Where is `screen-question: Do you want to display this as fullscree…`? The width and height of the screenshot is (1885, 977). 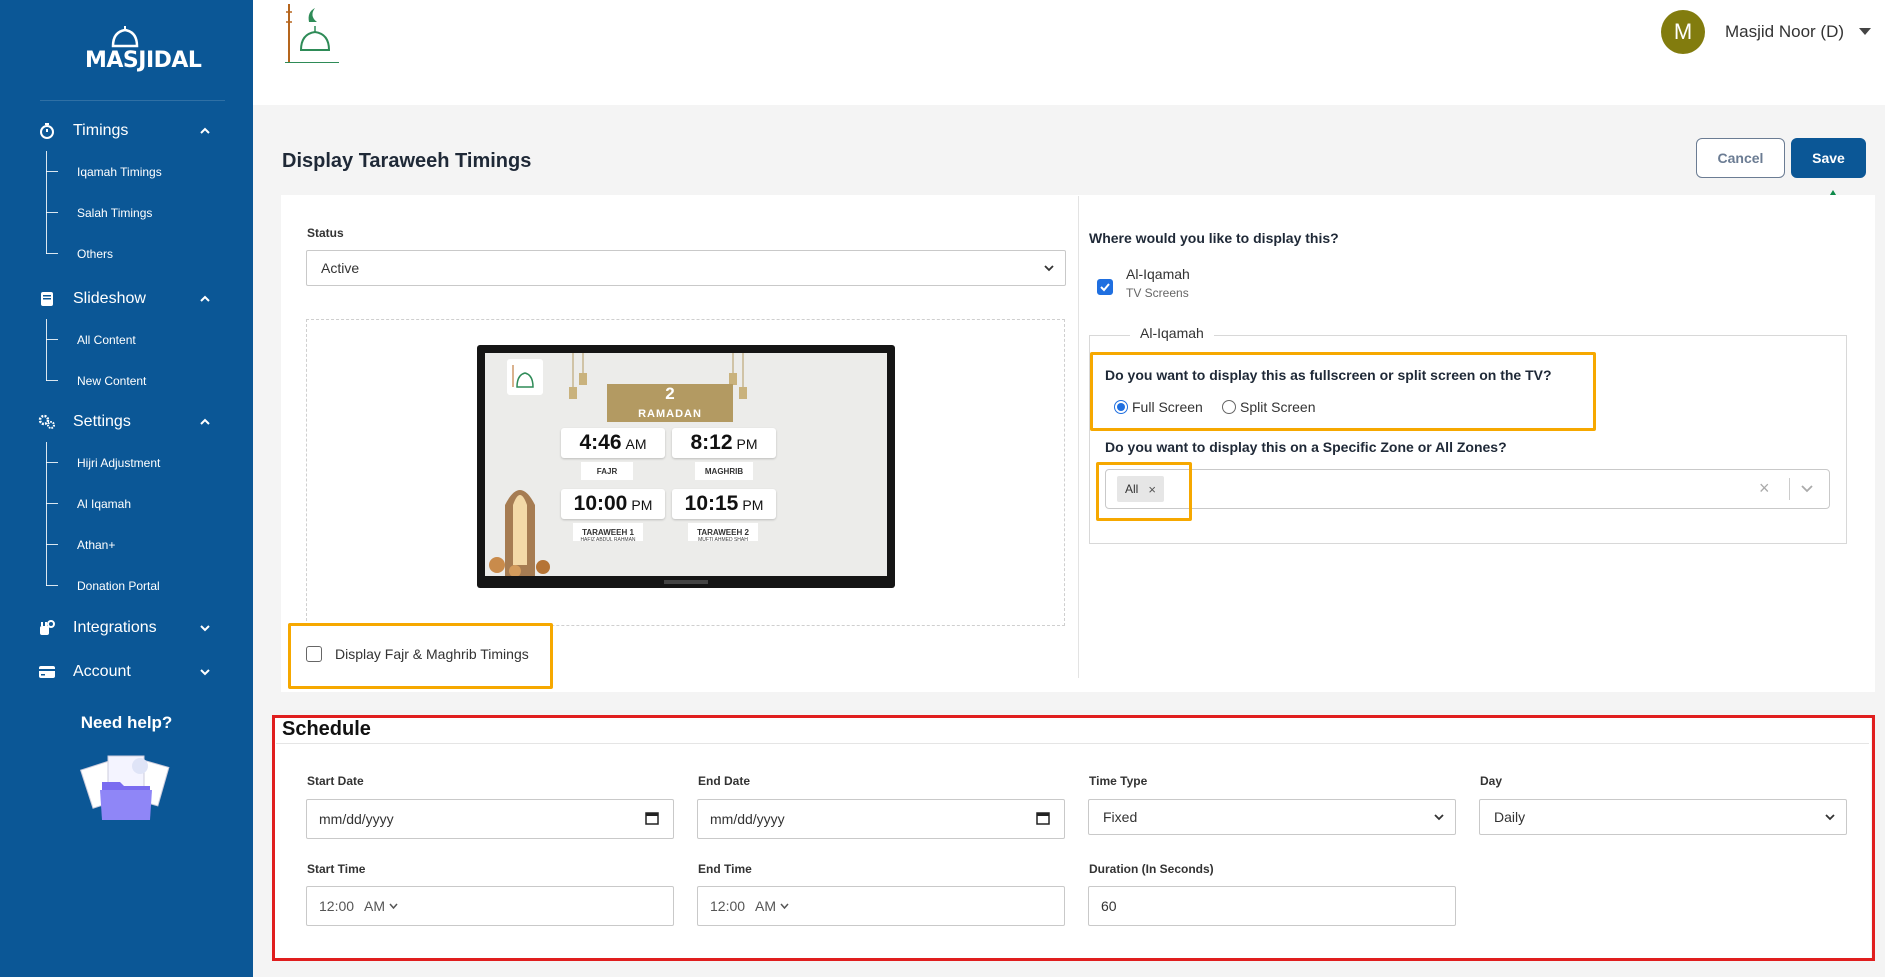 screen-question: Do you want to display this as fullscree… is located at coordinates (1328, 375).